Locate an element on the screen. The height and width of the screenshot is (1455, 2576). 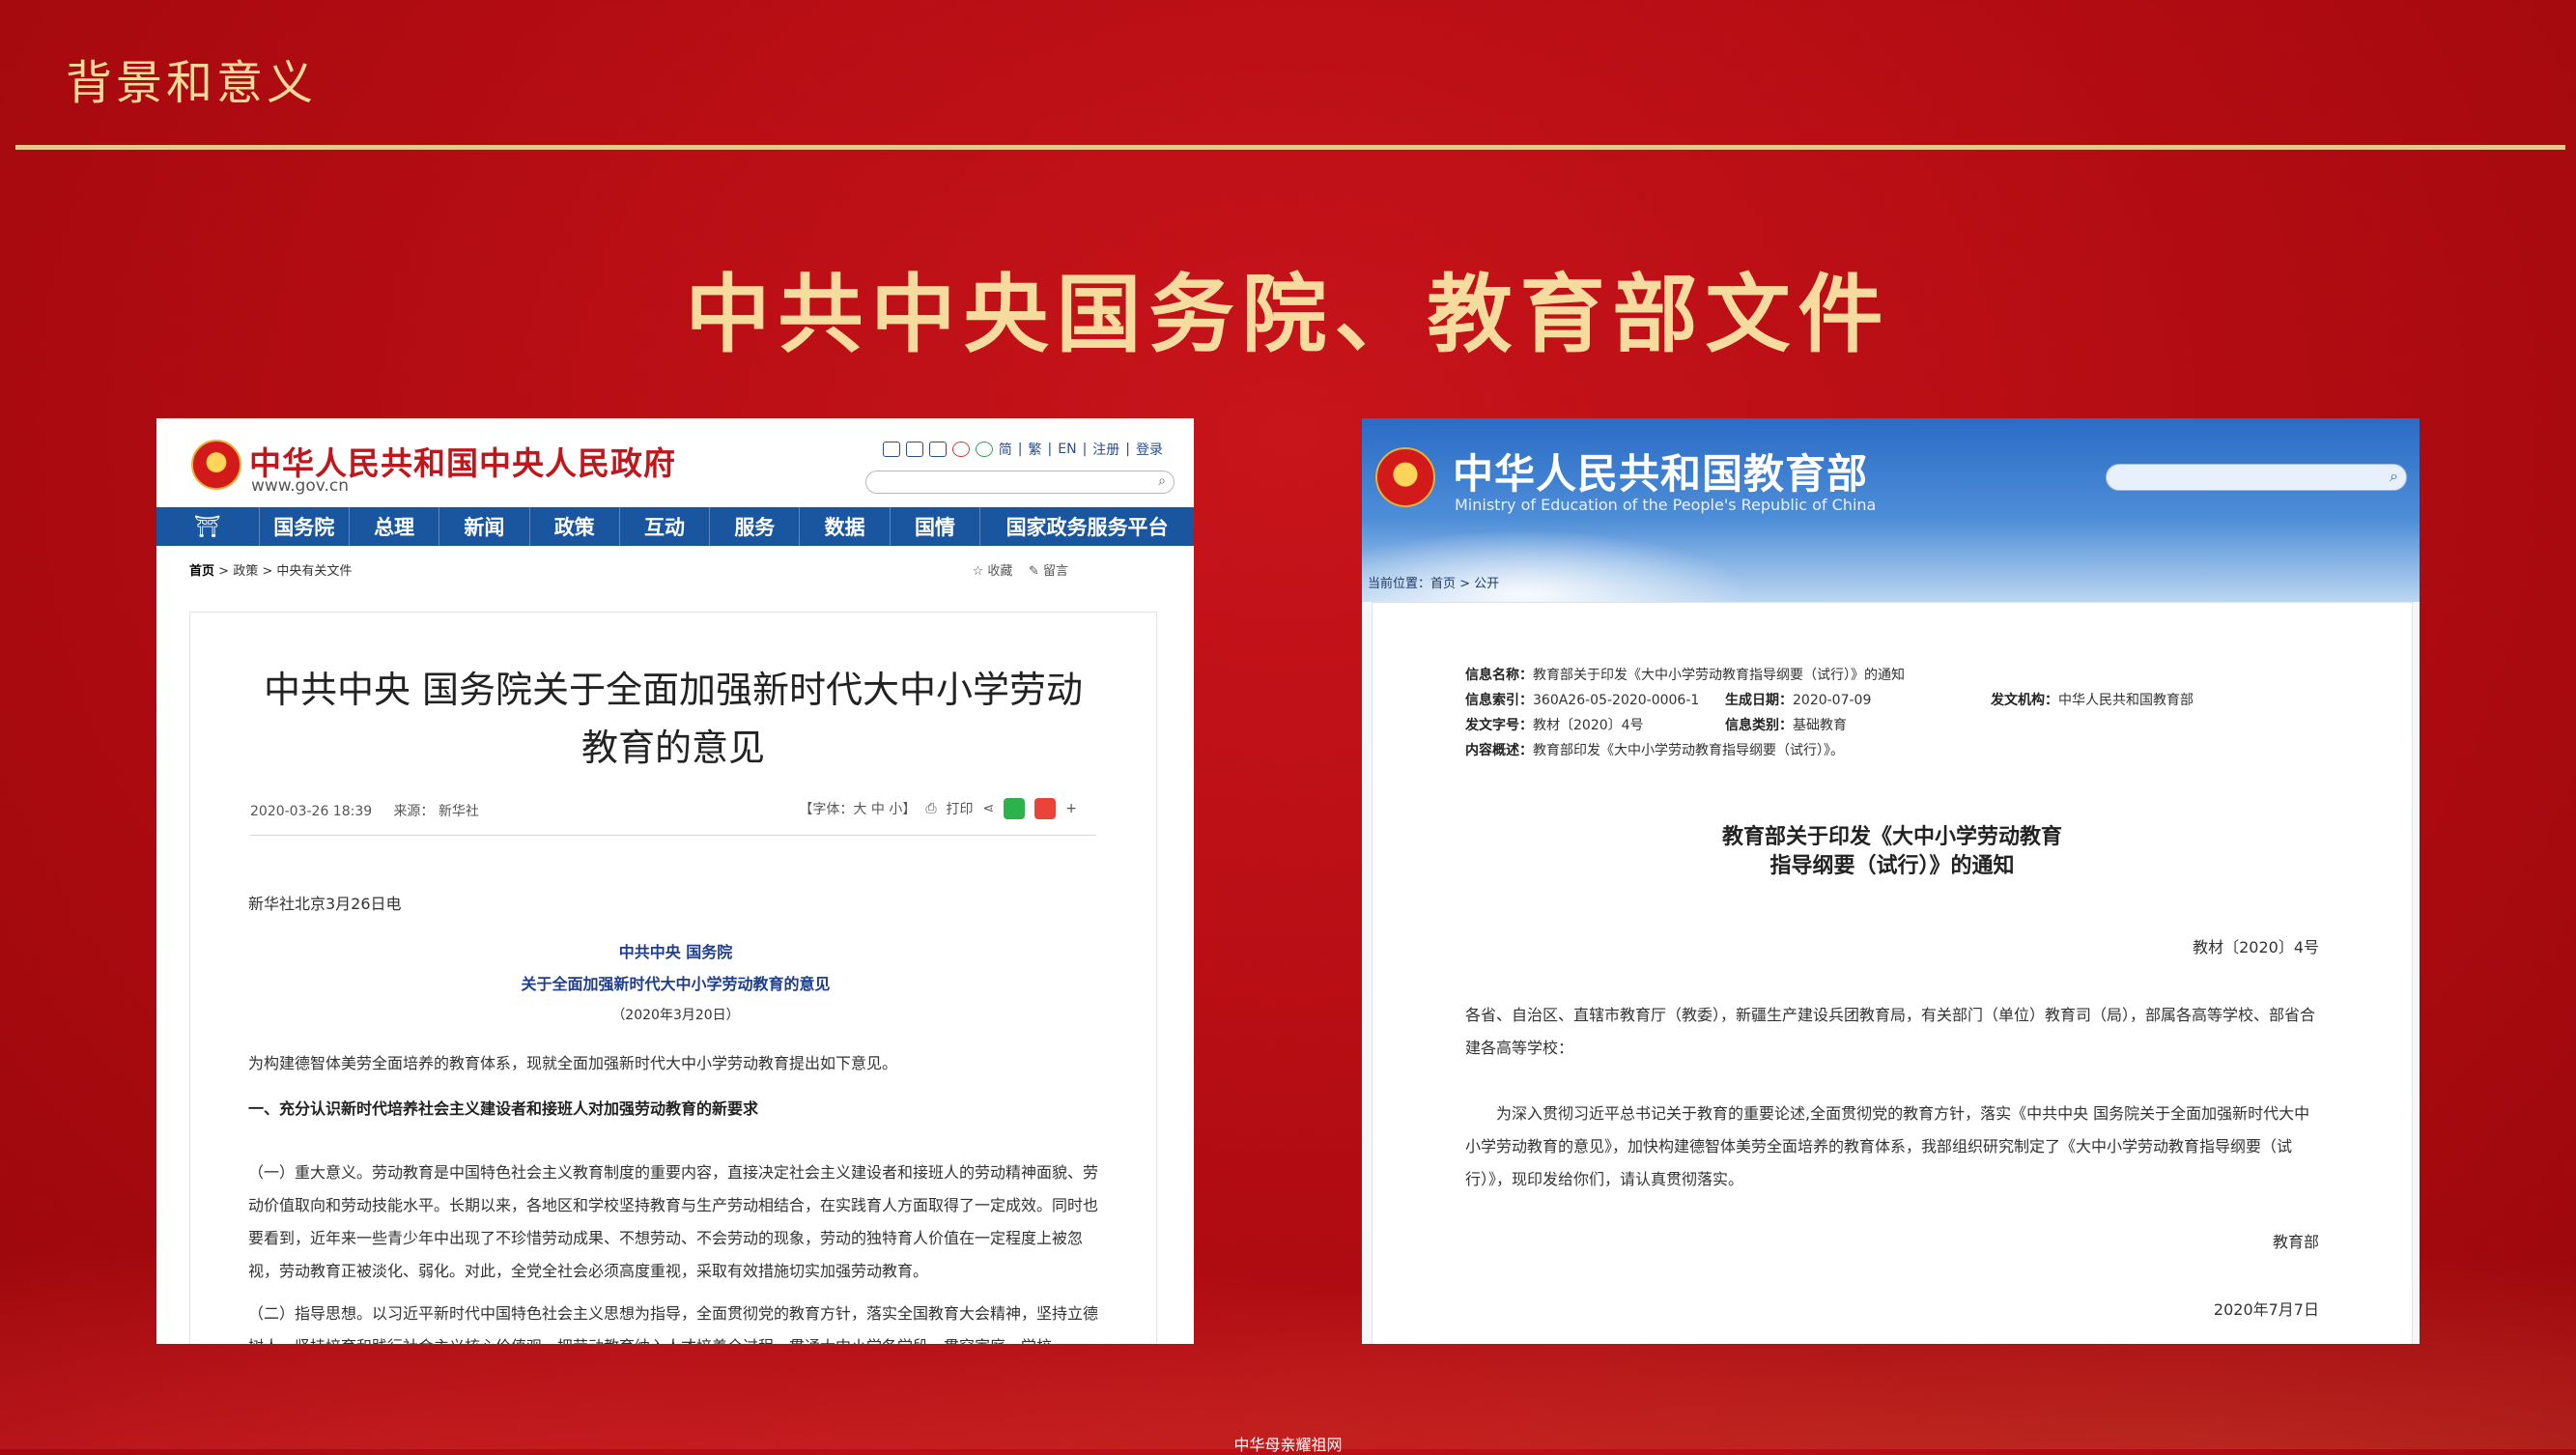
cloud-decoration is located at coordinates (1565, 568).